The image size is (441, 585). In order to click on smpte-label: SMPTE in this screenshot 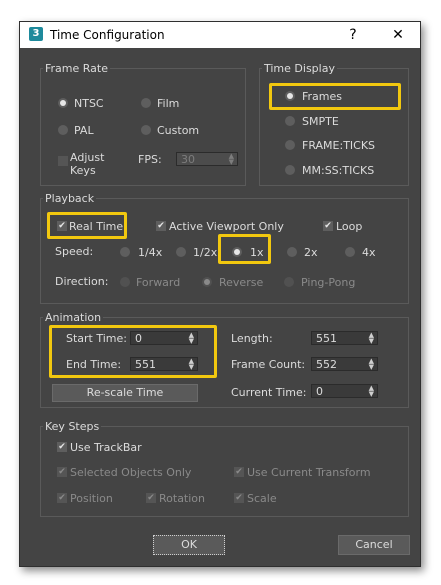, I will do `click(320, 121)`.